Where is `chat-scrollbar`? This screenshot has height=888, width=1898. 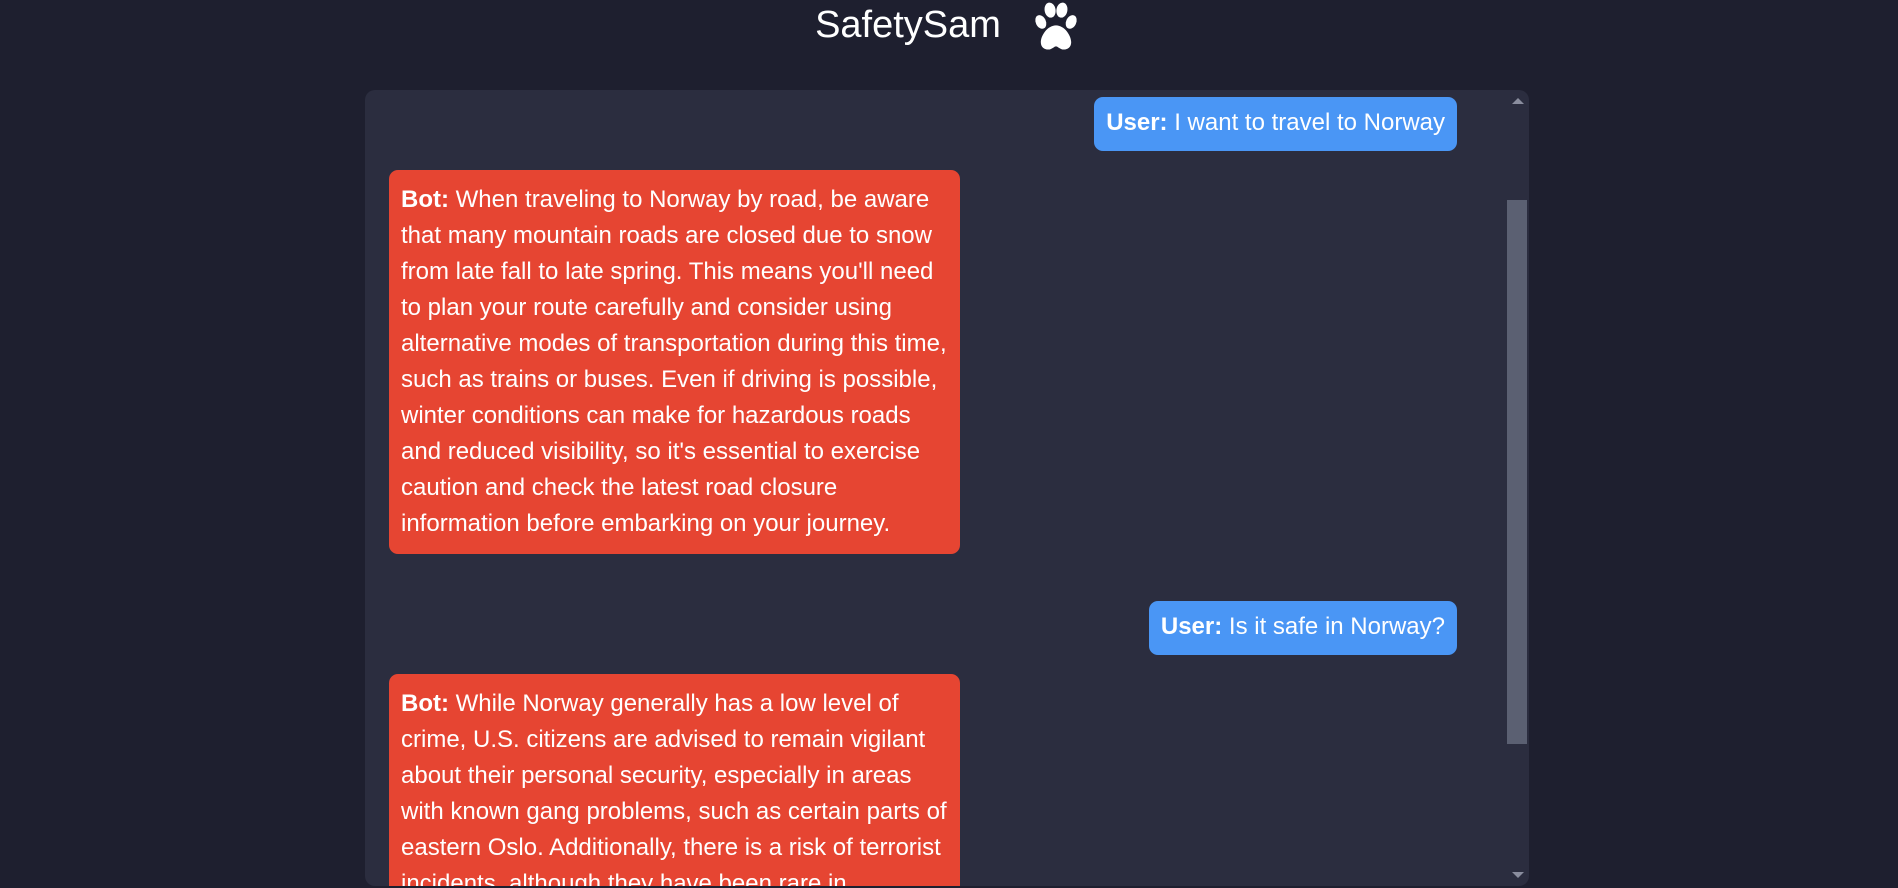
chat-scrollbar is located at coordinates (1517, 488).